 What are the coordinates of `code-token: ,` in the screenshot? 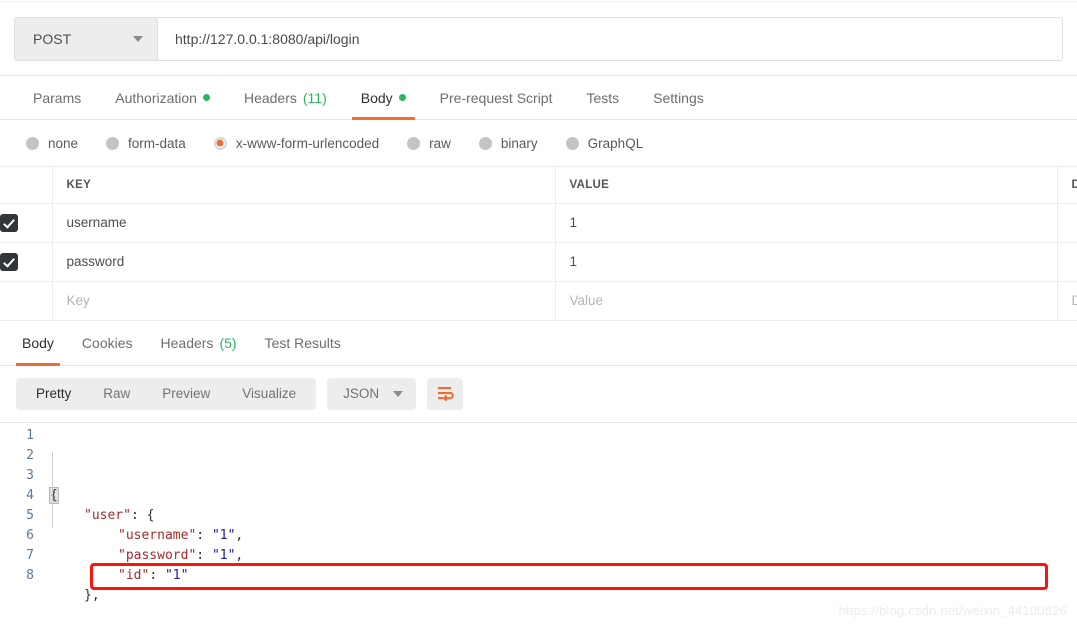 It's located at (239, 535).